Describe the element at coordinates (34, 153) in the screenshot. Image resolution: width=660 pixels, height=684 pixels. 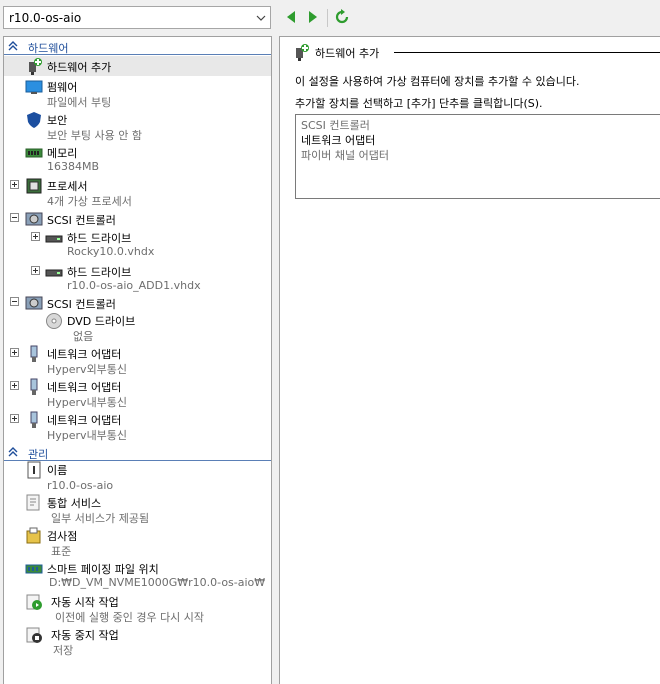
I see `memory-icon` at that location.